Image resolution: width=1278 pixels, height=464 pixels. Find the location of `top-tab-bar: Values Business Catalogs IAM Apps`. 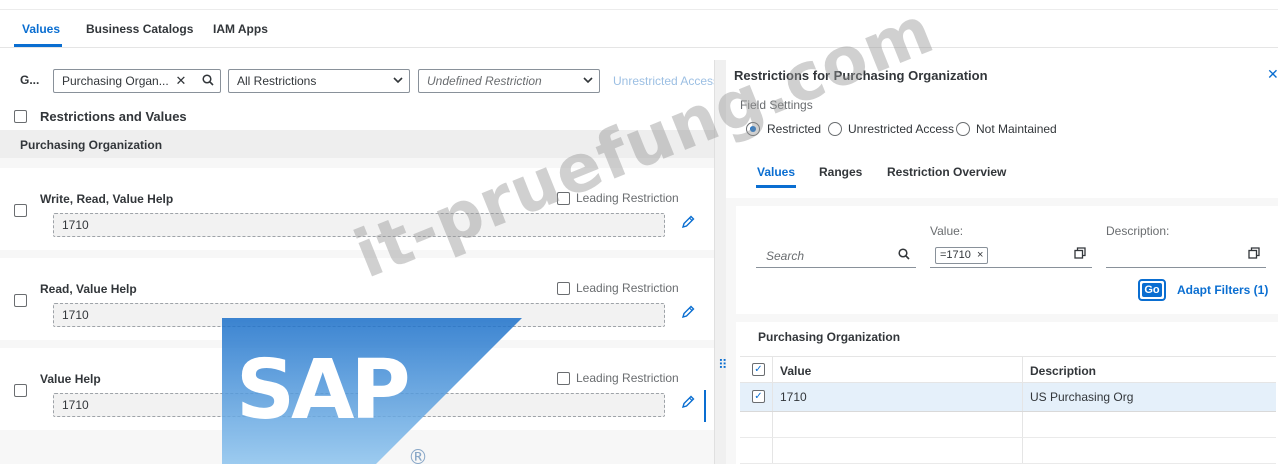

top-tab-bar: Values Business Catalogs IAM Apps is located at coordinates (639, 24).